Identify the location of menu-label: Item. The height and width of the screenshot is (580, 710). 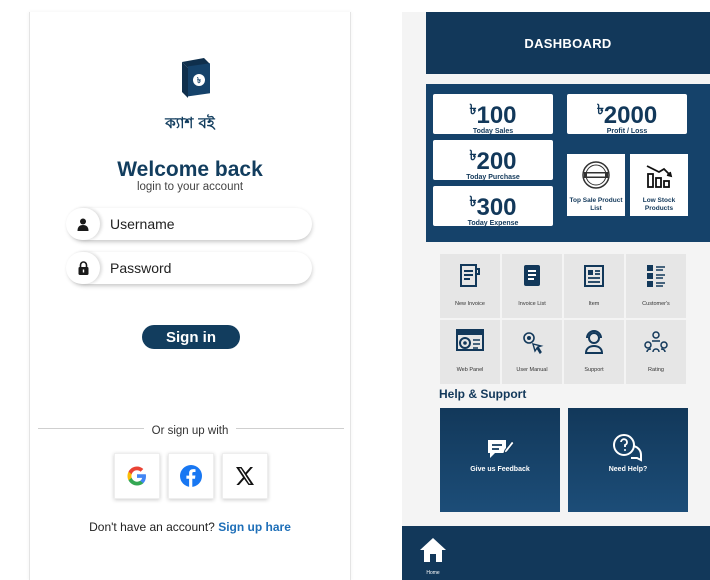
(594, 304).